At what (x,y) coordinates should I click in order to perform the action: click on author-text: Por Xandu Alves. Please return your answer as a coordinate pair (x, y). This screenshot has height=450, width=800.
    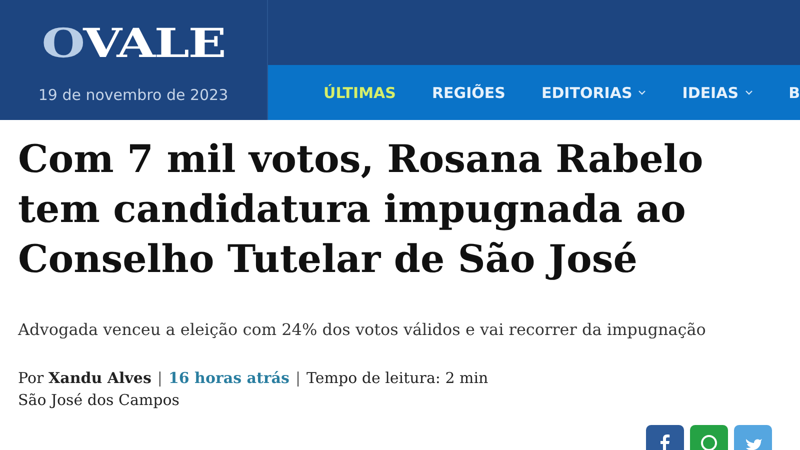
    Looking at the image, I should click on (85, 378).